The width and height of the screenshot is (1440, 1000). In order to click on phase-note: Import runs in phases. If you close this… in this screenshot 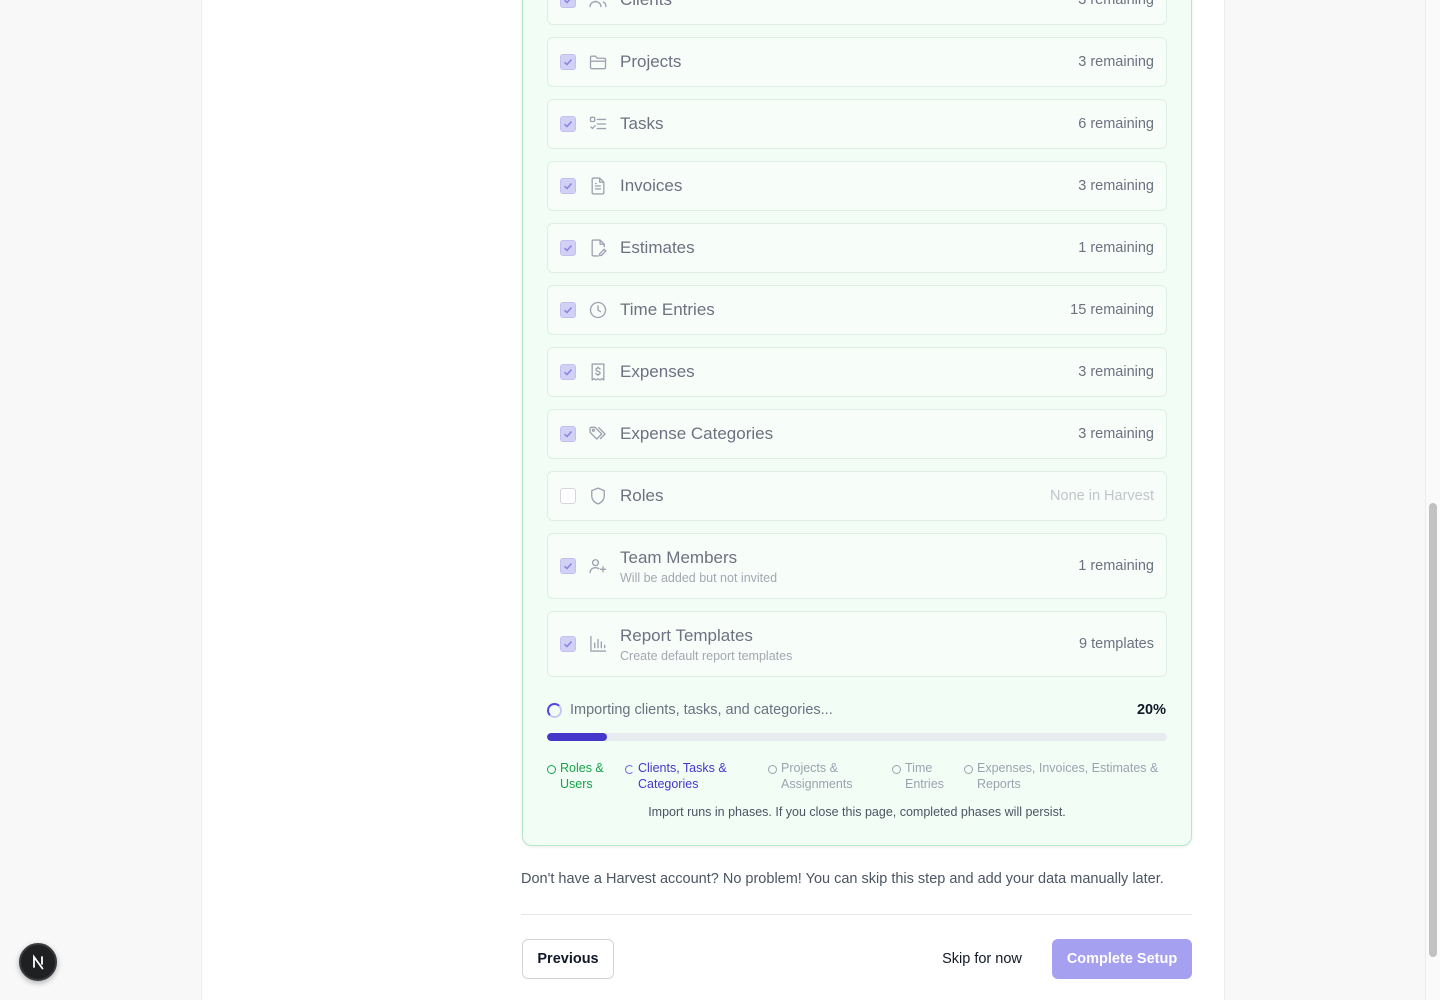, I will do `click(857, 812)`.